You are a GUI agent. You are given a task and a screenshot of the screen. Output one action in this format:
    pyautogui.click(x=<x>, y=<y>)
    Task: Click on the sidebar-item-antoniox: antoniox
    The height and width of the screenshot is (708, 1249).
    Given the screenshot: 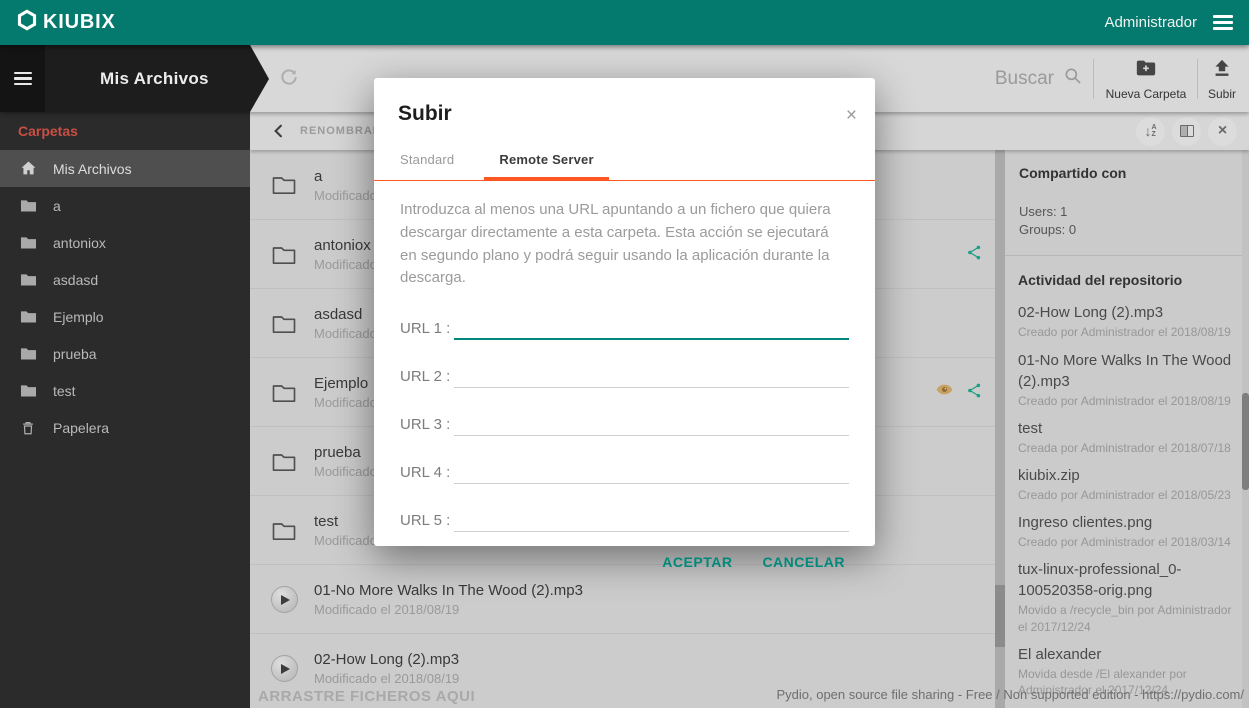 What is the action you would take?
    pyautogui.click(x=125, y=242)
    